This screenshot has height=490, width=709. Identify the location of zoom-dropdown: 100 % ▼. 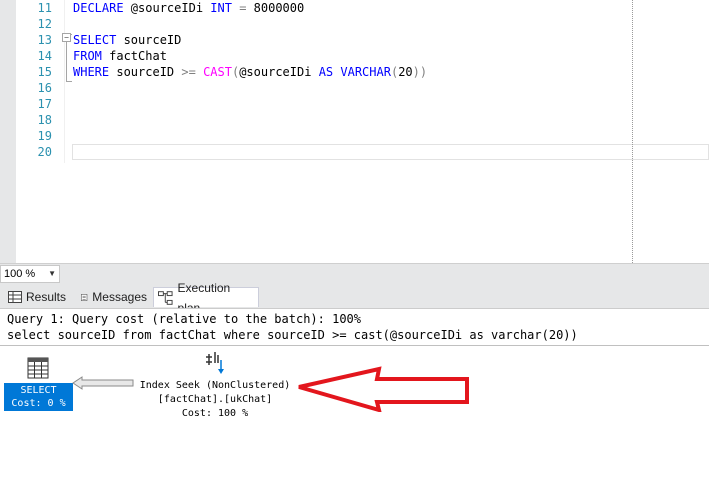
(30, 274).